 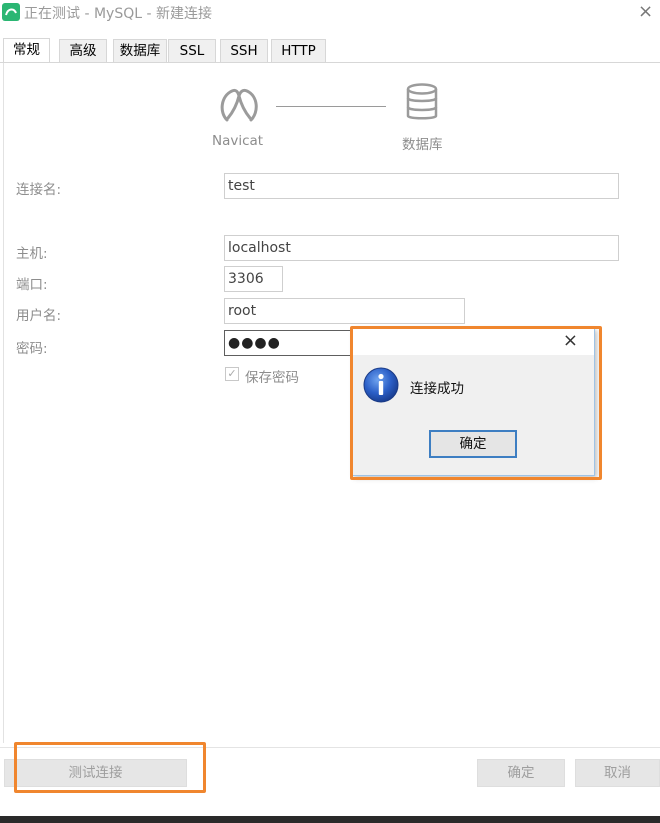 What do you see at coordinates (232, 374) in the screenshot?
I see `save-password-checkbox: ✓` at bounding box center [232, 374].